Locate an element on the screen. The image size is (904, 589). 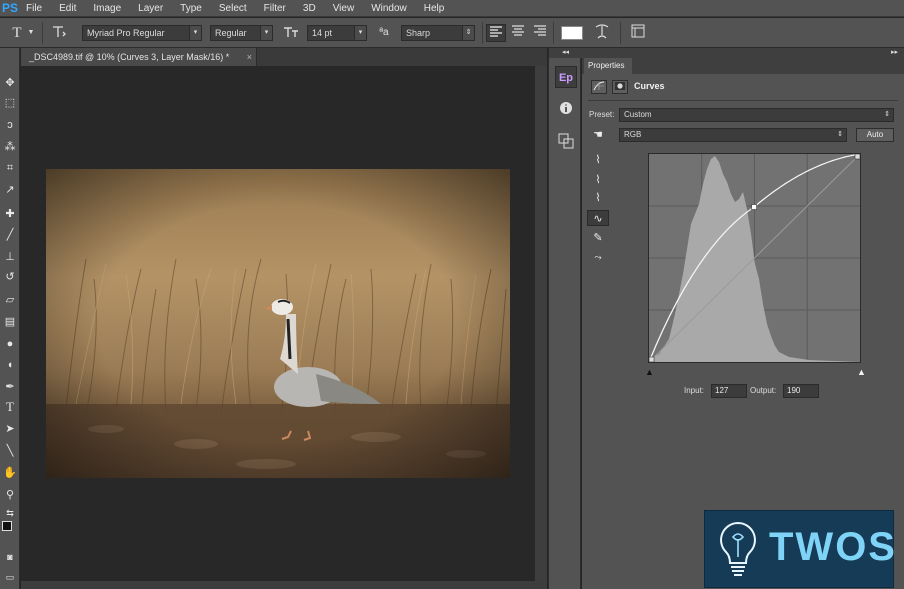
adjustment-curves-icon is located at coordinates (599, 87).